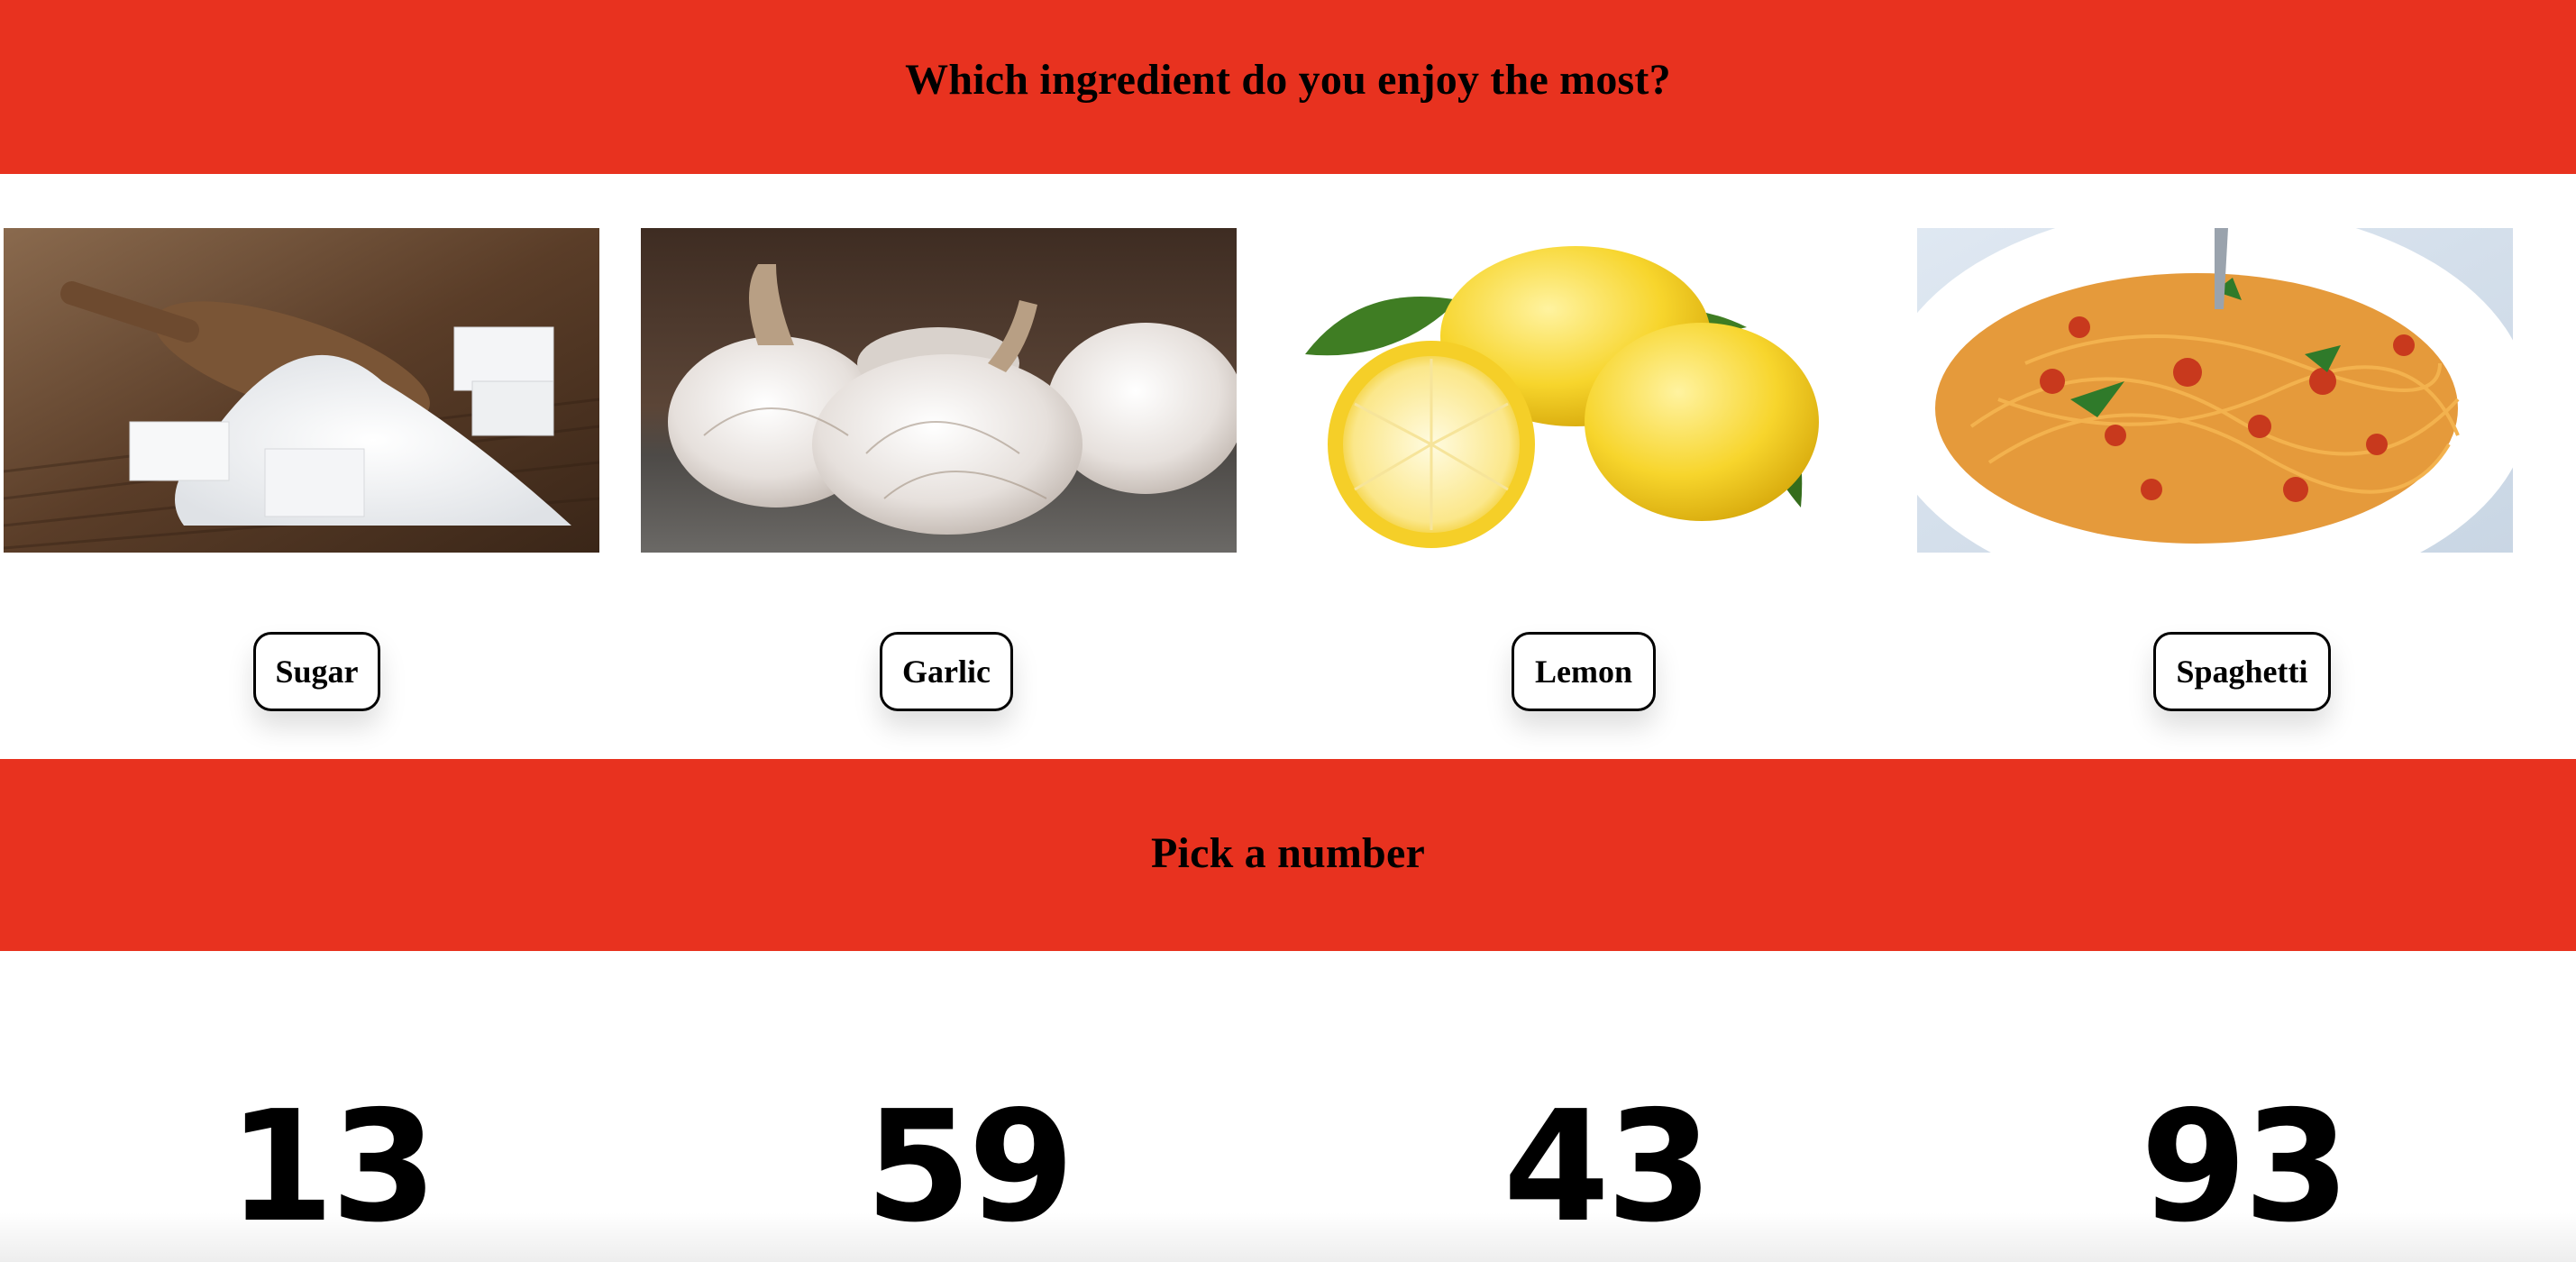  I want to click on lemon-photo, so click(1576, 391).